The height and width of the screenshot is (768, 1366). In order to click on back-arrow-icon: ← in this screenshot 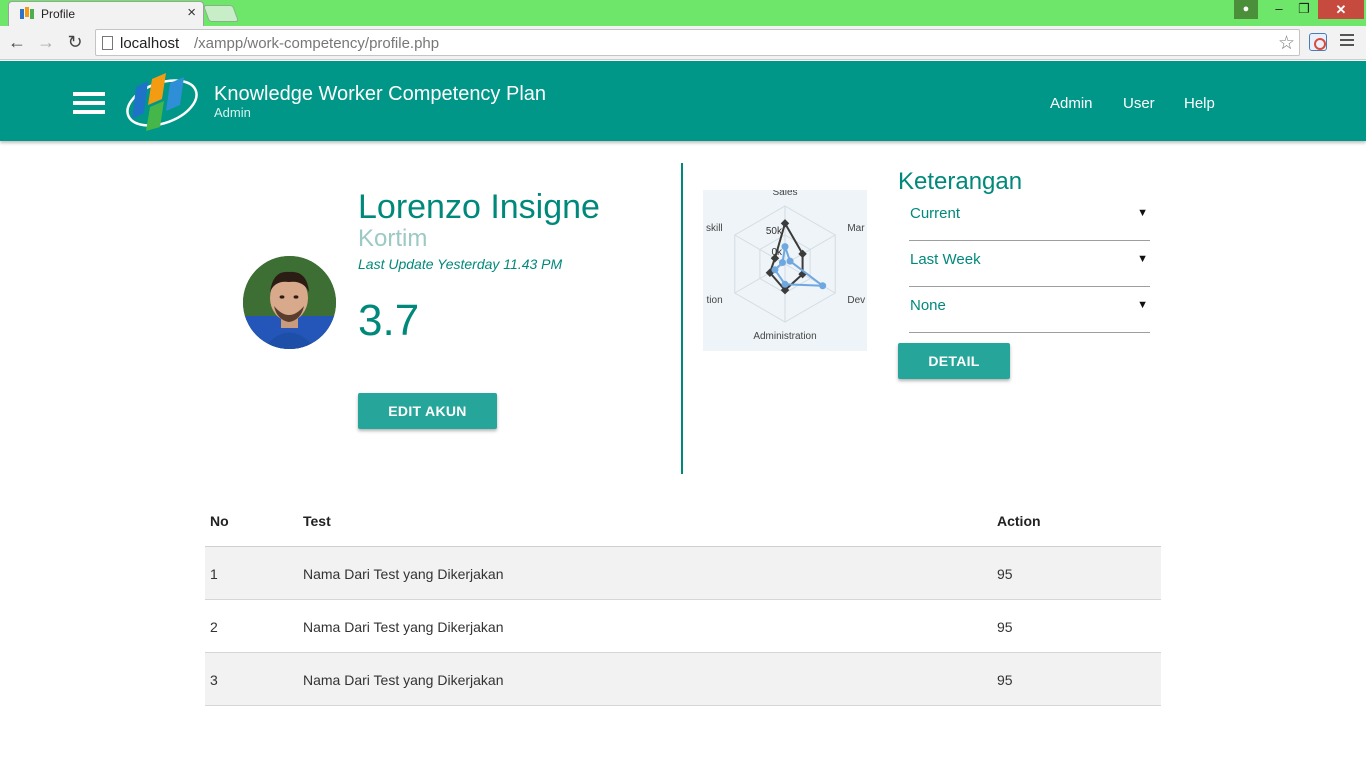, I will do `click(17, 42)`.